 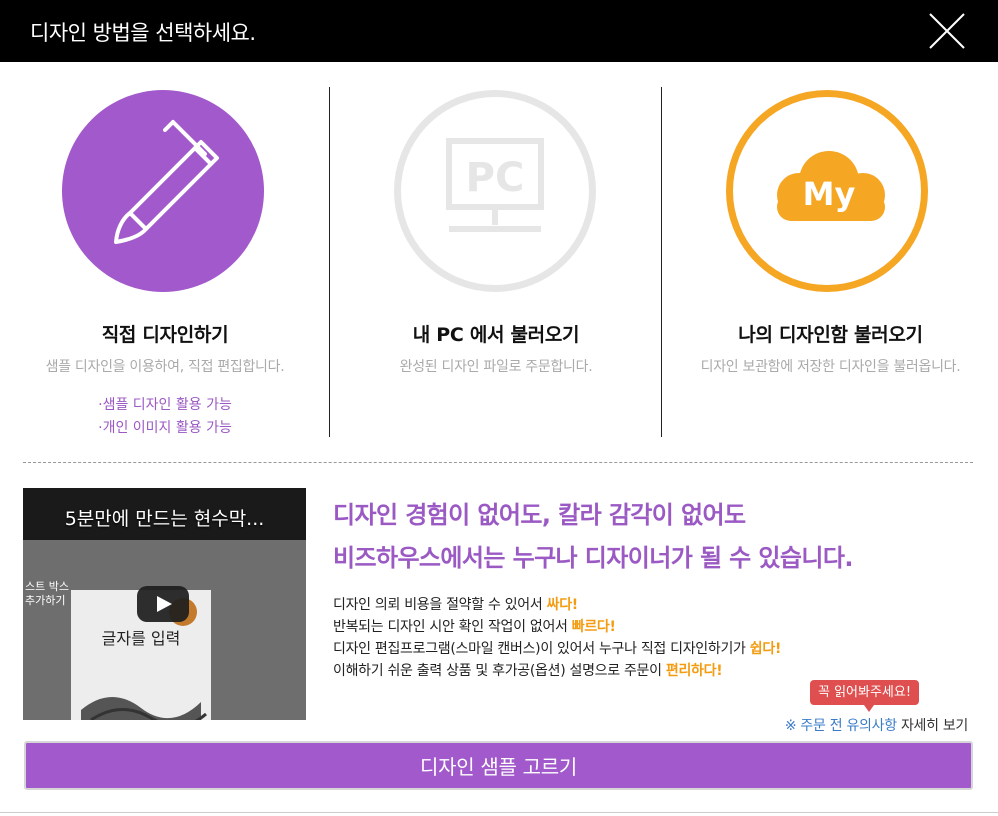 I want to click on close-icon, so click(x=947, y=31).